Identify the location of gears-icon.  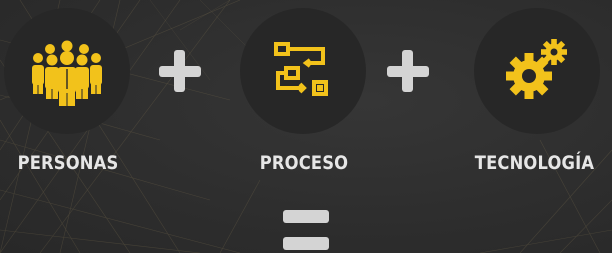
(536, 69).